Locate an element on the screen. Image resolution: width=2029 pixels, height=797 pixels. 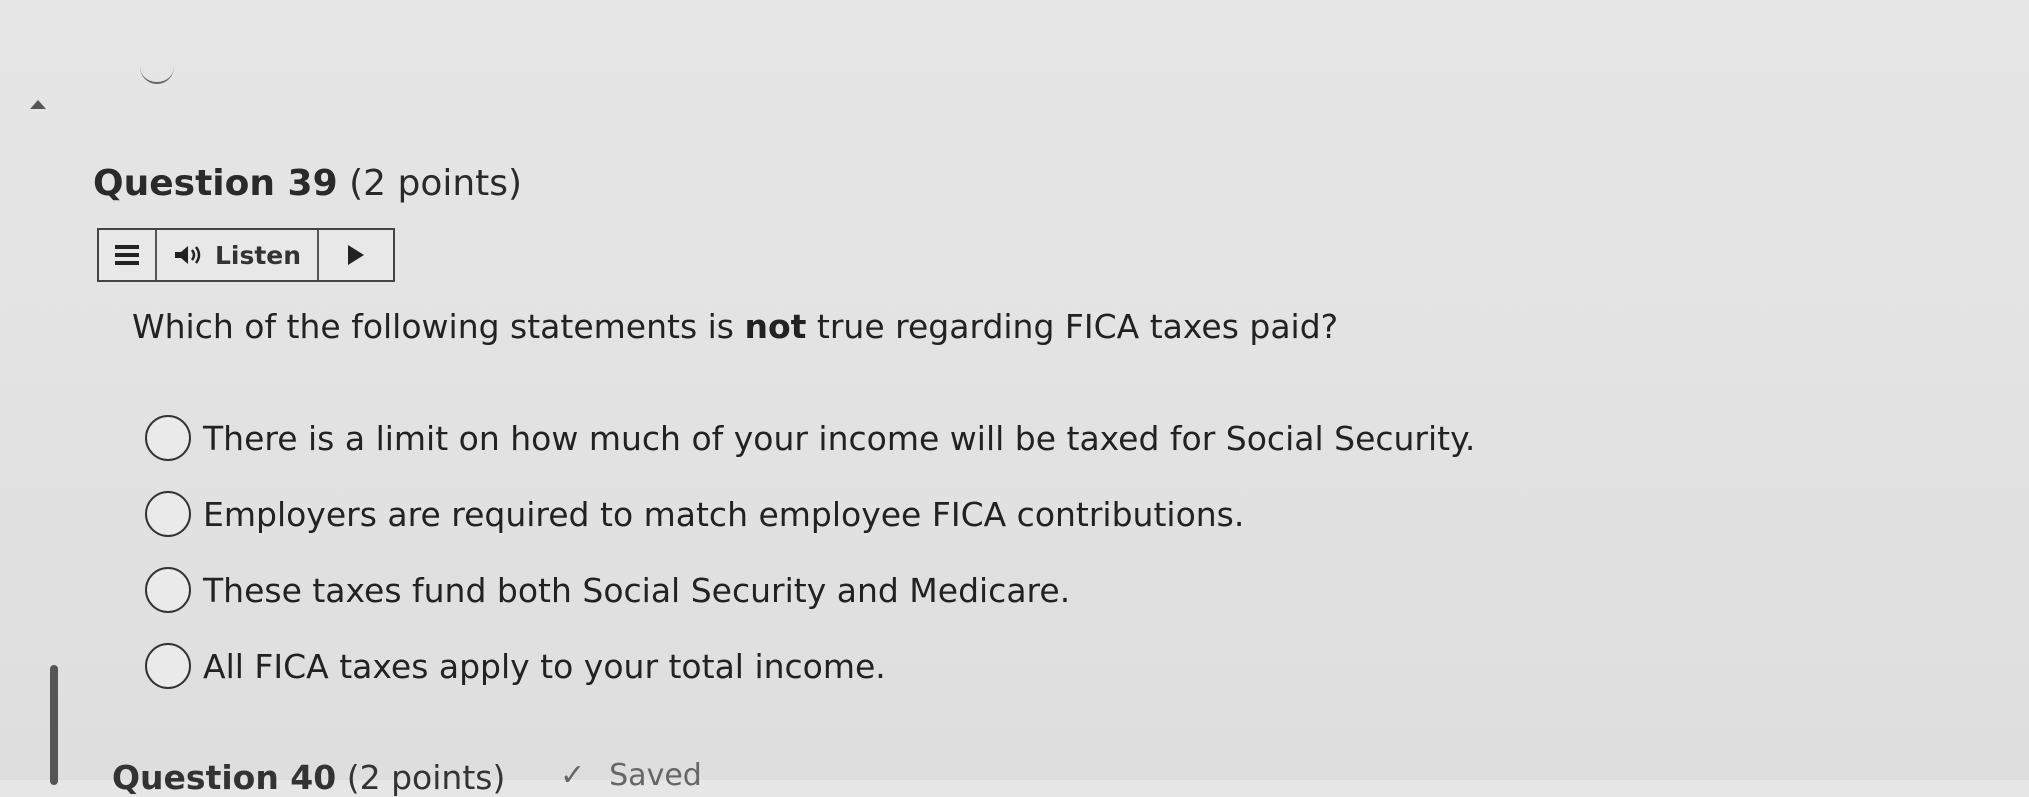
prompt-text-after: true regarding FICA taxes paid? is located at coordinates (1072, 326).